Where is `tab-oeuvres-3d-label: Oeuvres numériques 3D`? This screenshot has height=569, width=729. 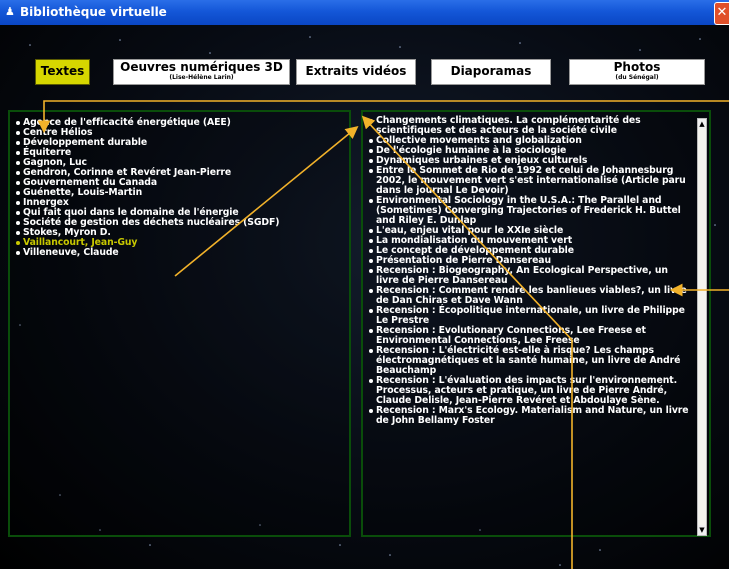
tab-oeuvres-3d-label: Oeuvres numériques 3D is located at coordinates (201, 67).